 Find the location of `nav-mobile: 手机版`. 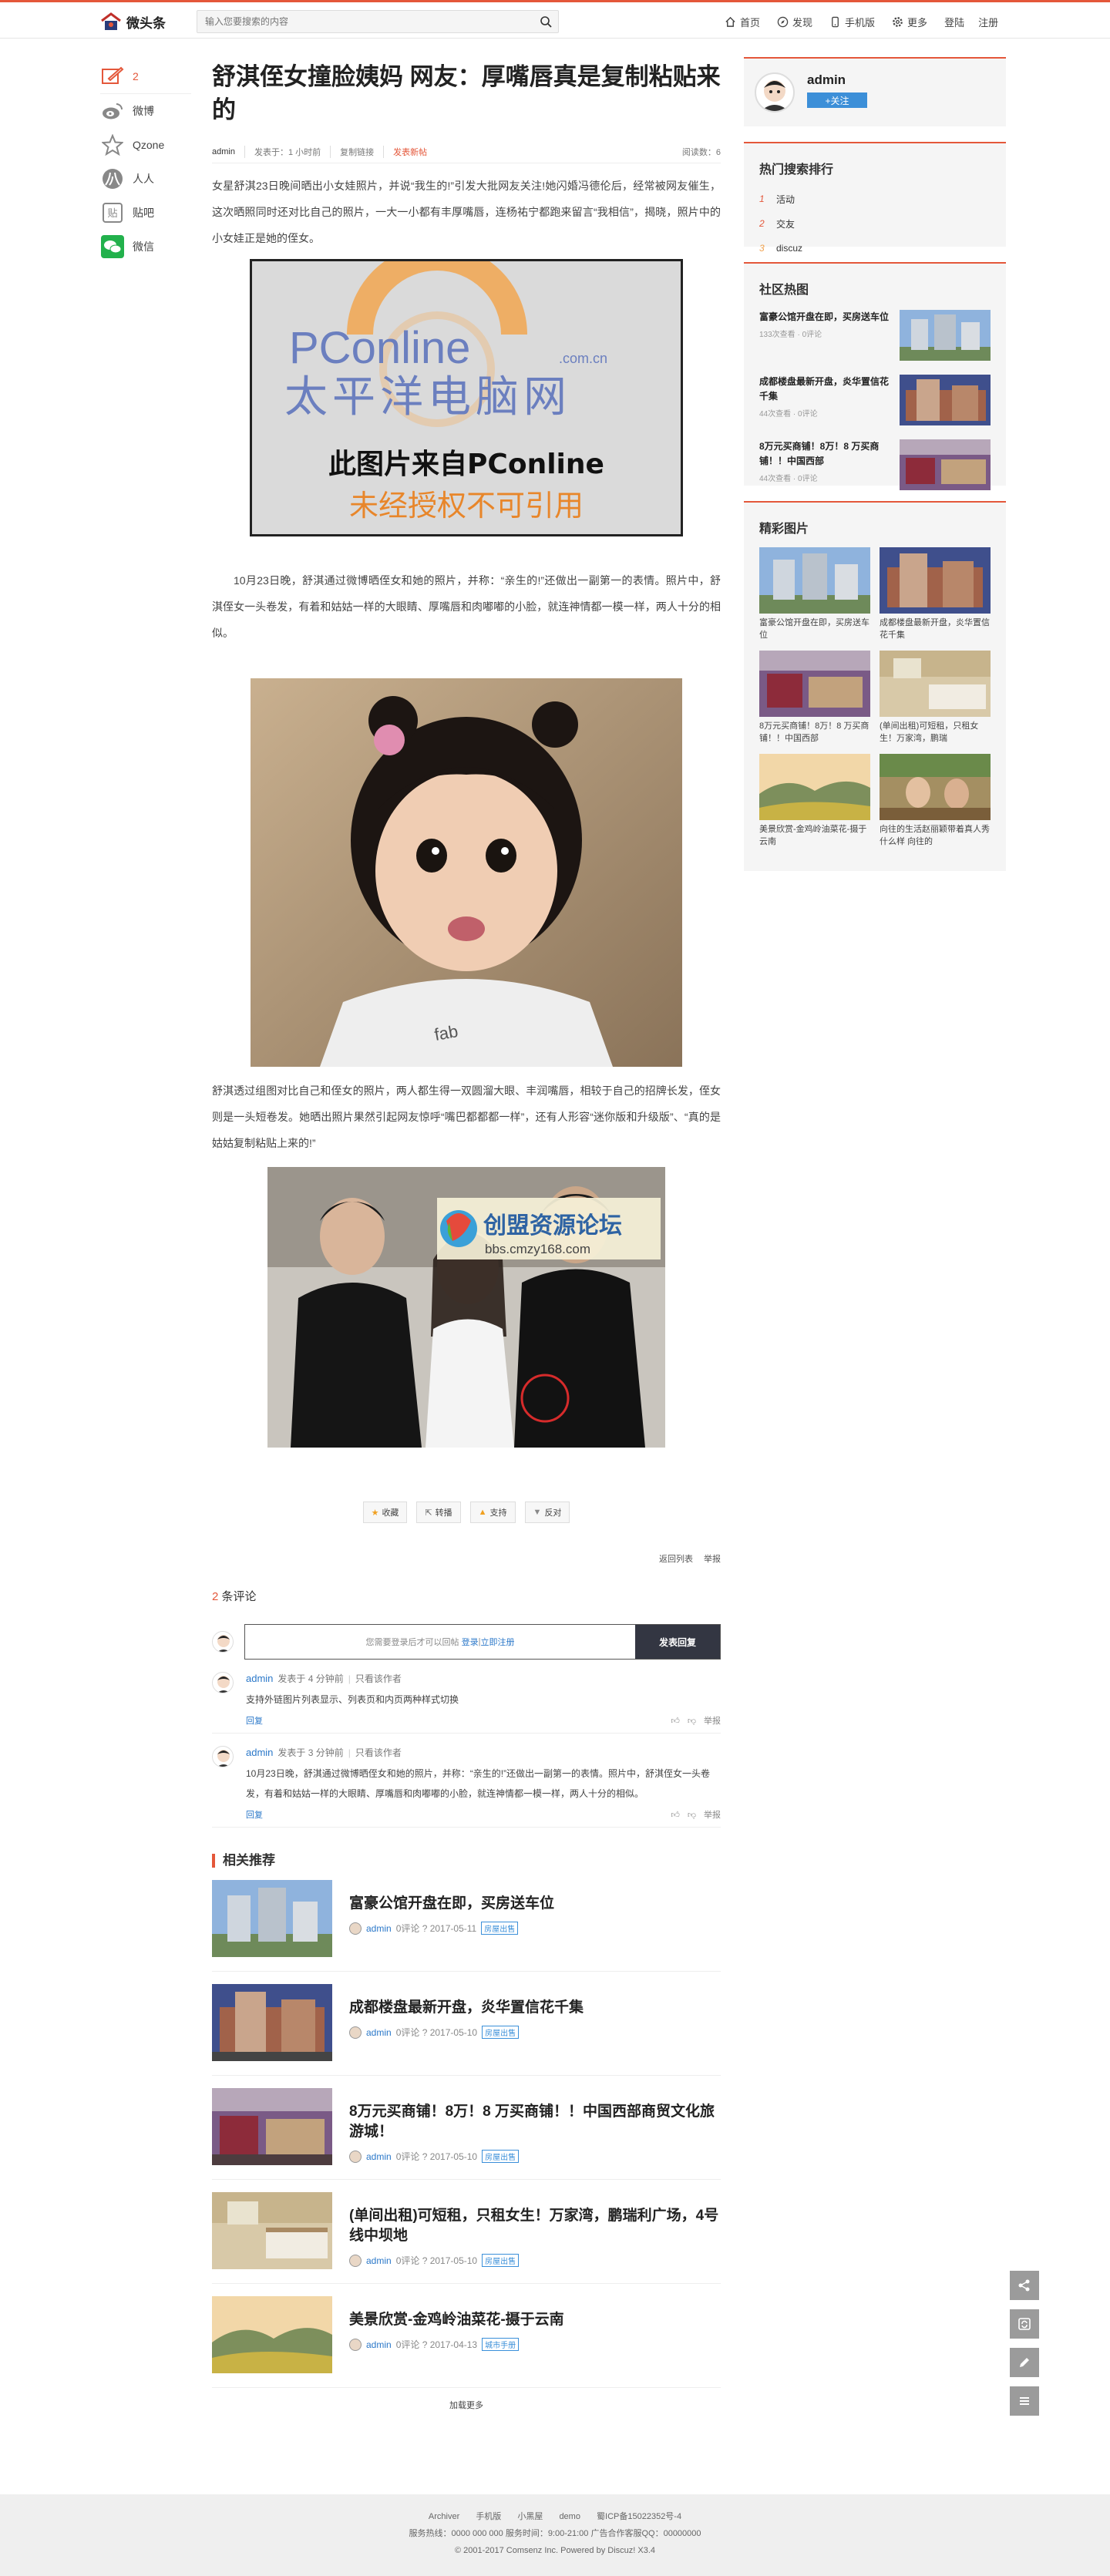

nav-mobile: 手机版 is located at coordinates (852, 22).